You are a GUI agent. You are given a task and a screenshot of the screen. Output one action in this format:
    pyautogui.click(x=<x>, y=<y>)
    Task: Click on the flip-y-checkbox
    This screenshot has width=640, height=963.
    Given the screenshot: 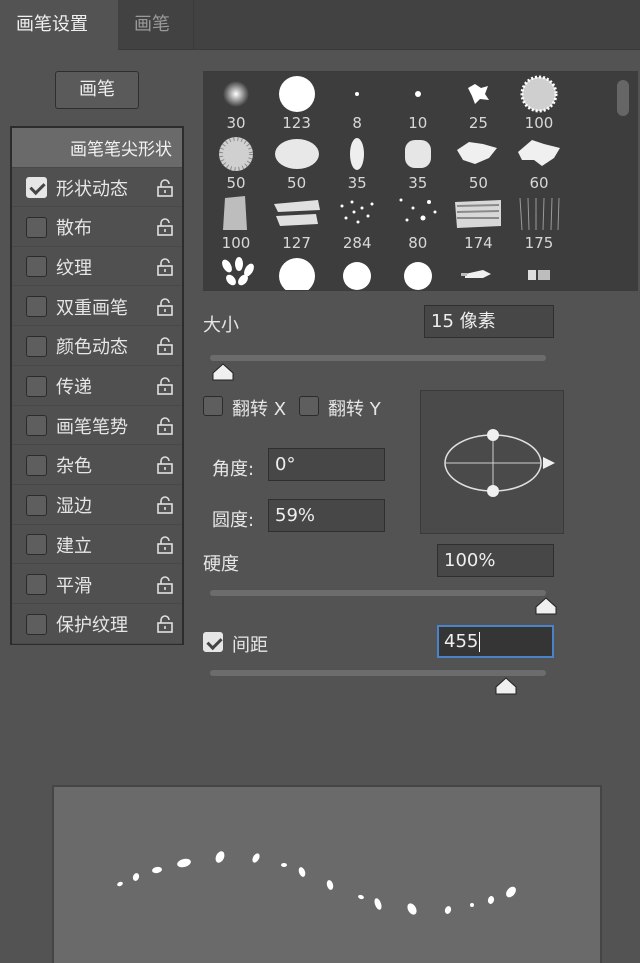 What is the action you would take?
    pyautogui.click(x=309, y=406)
    